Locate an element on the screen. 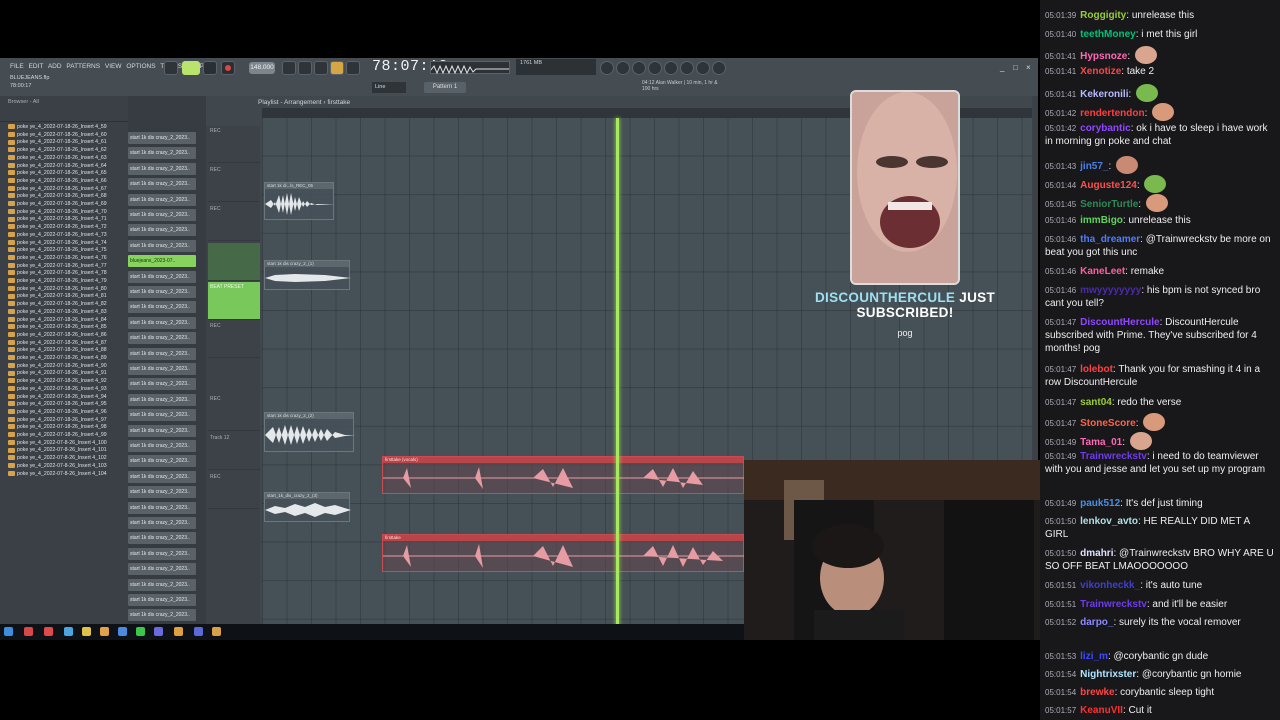 The width and height of the screenshot is (1280, 720). track-header is located at coordinates (234, 262).